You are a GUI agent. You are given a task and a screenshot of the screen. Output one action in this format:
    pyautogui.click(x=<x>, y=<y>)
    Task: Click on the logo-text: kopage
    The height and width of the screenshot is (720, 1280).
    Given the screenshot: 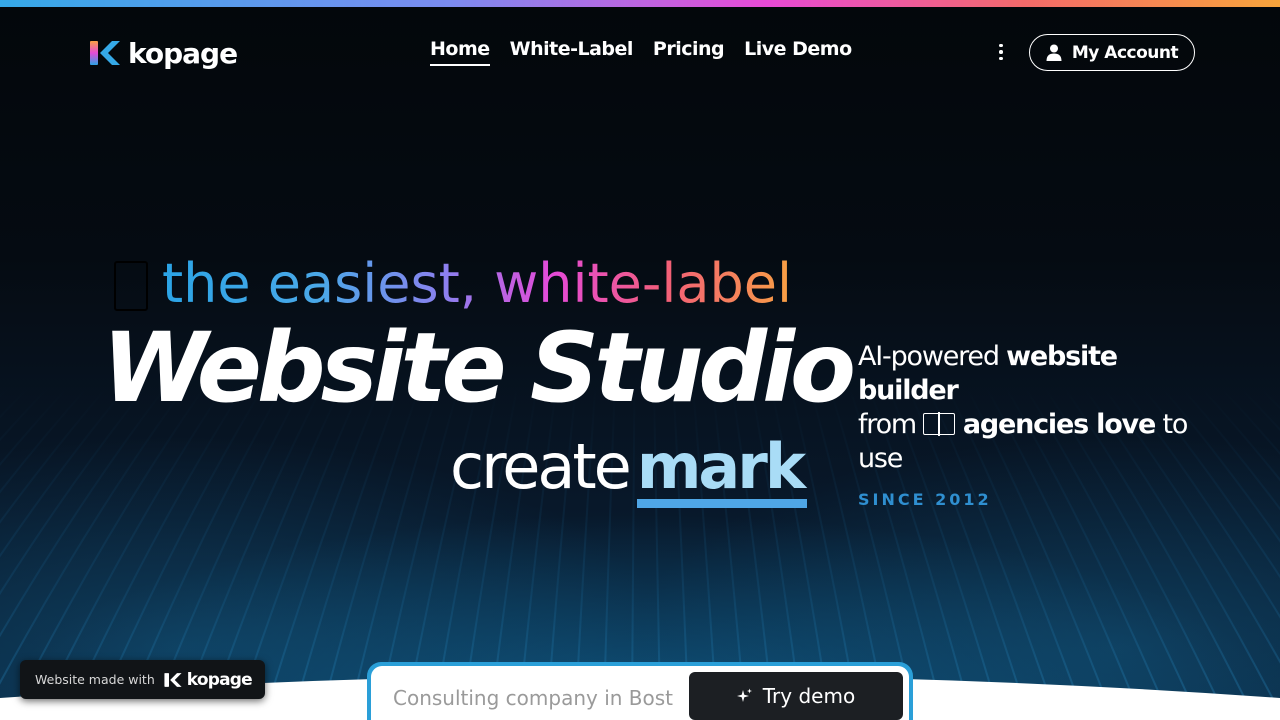 What is the action you would take?
    pyautogui.click(x=183, y=53)
    